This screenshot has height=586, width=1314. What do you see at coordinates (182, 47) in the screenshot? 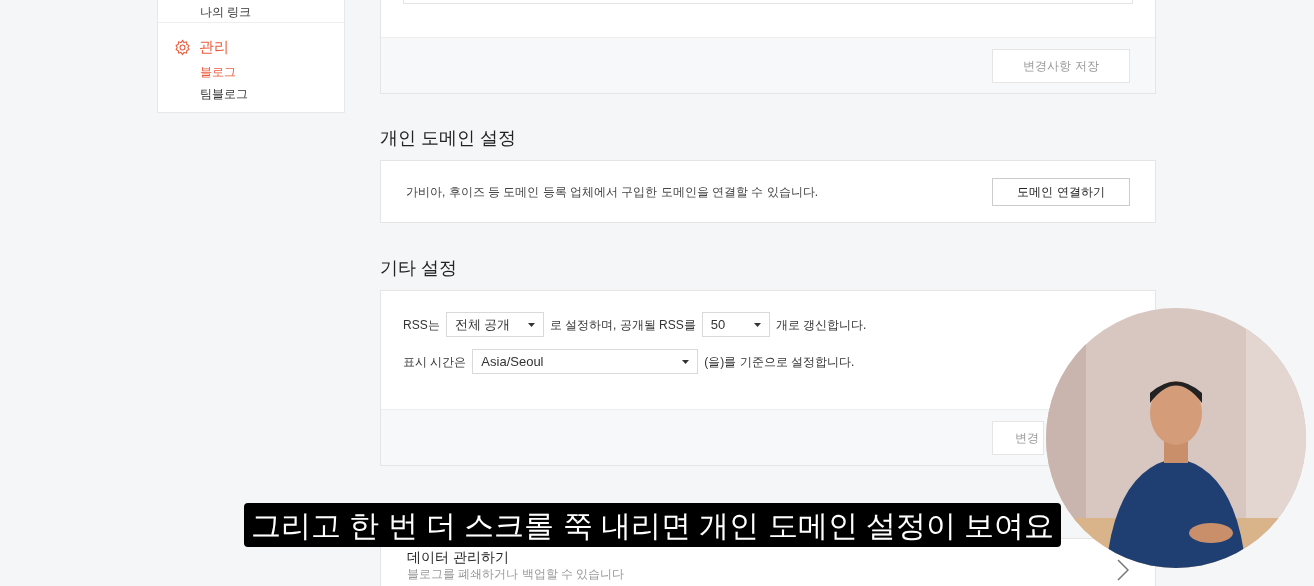
I see `gear-icon` at bounding box center [182, 47].